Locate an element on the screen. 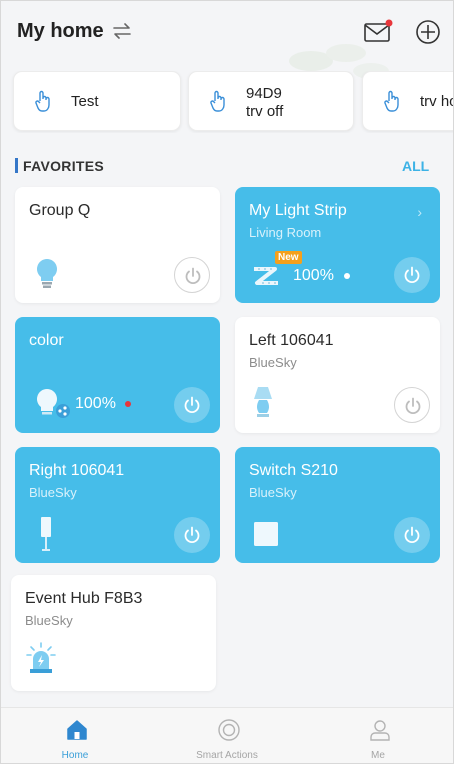 This screenshot has height=764, width=454. scene-card-test: Test is located at coordinates (97, 101).